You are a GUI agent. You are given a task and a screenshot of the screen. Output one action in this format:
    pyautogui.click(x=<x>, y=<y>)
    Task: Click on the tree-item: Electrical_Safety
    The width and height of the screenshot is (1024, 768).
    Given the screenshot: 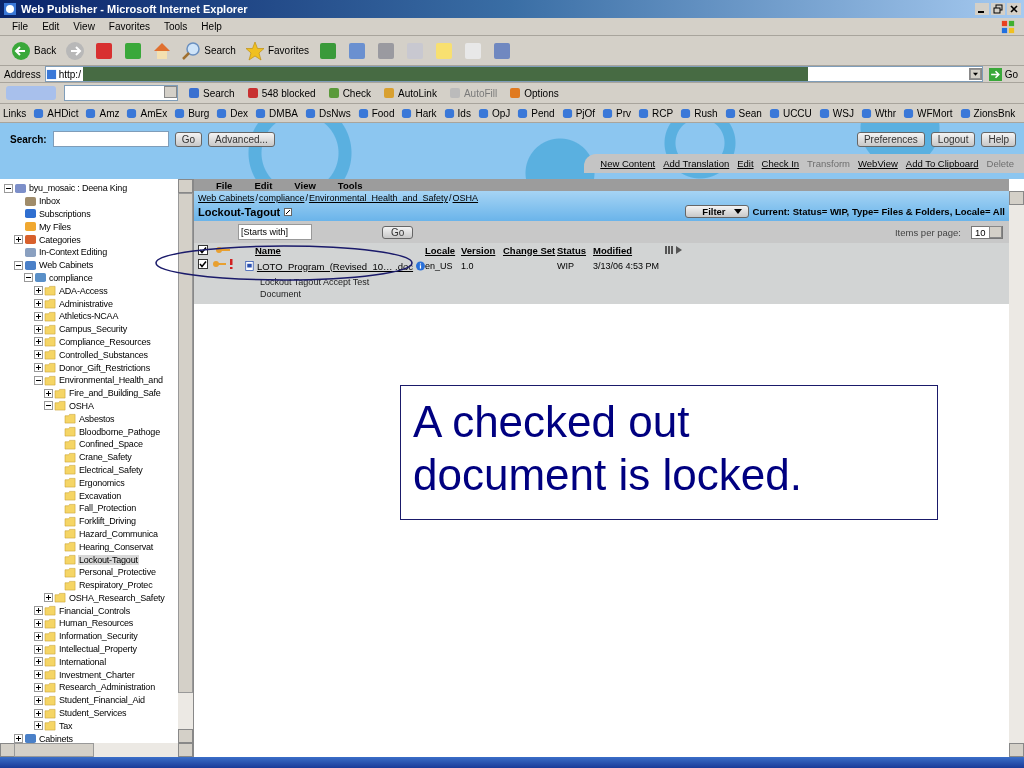 What is the action you would take?
    pyautogui.click(x=111, y=469)
    